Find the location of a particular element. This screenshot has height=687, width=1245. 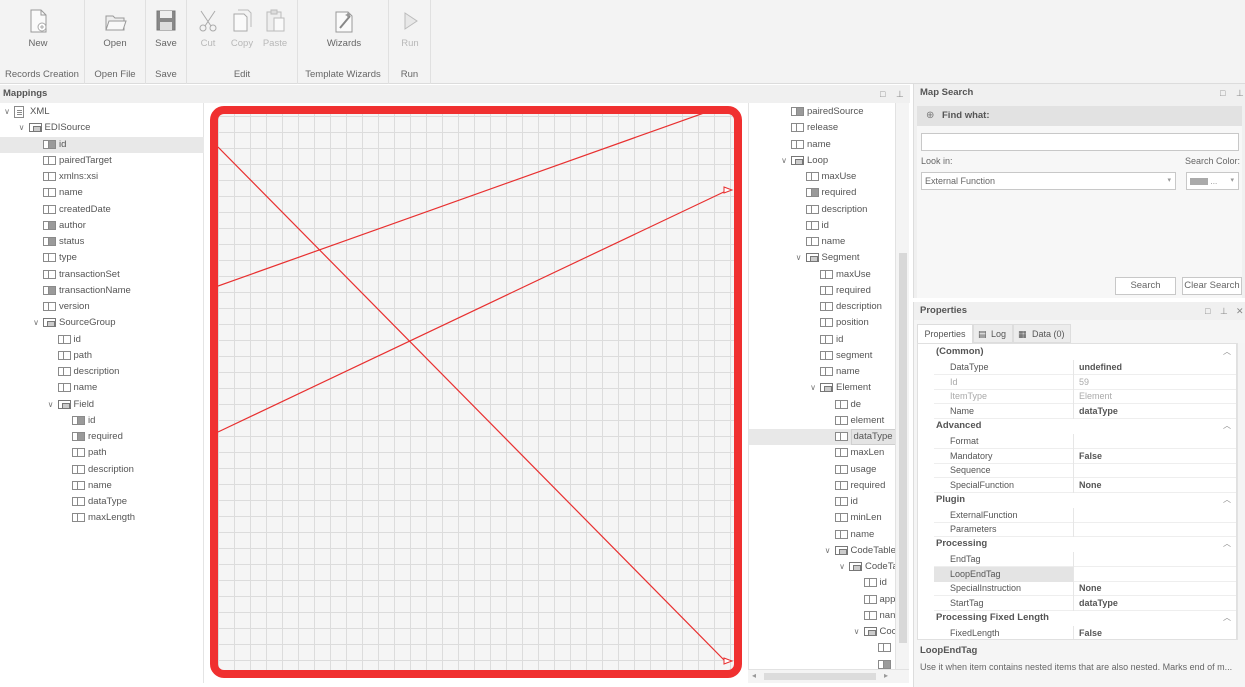

property-row: SpecialInstruction None is located at coordinates (1085, 589).